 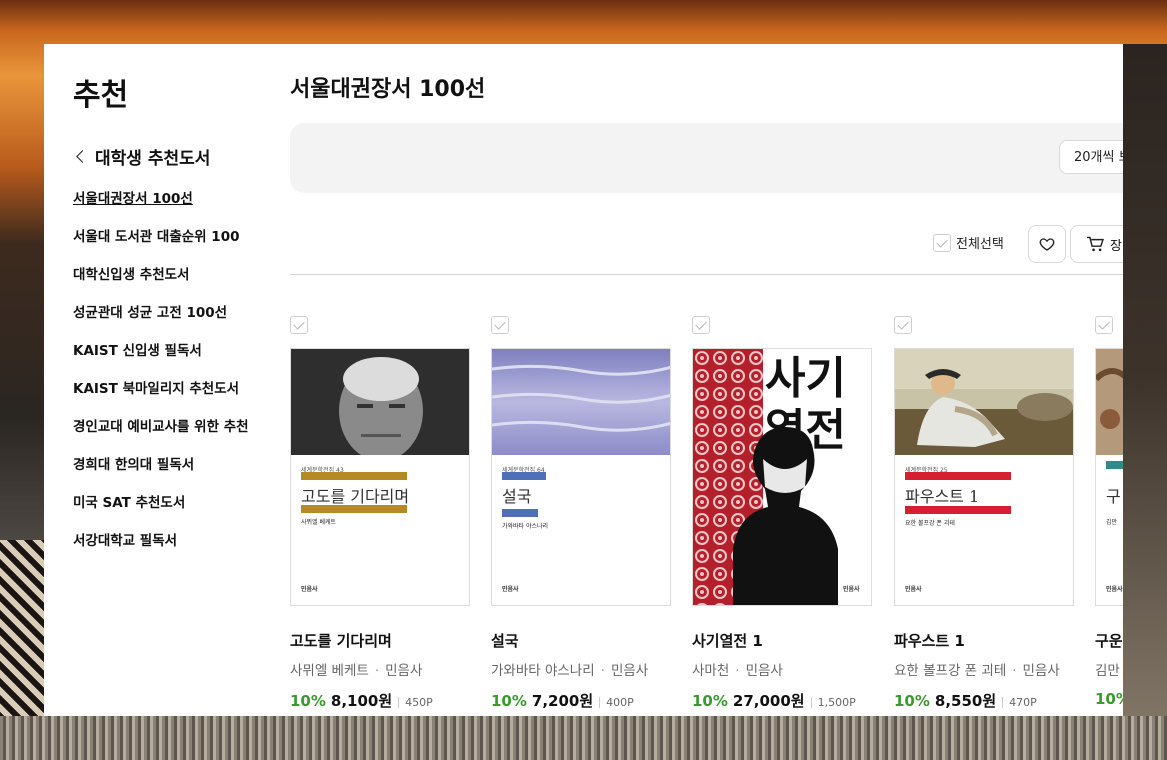 I want to click on sale-price: 8,550원, so click(x=965, y=701).